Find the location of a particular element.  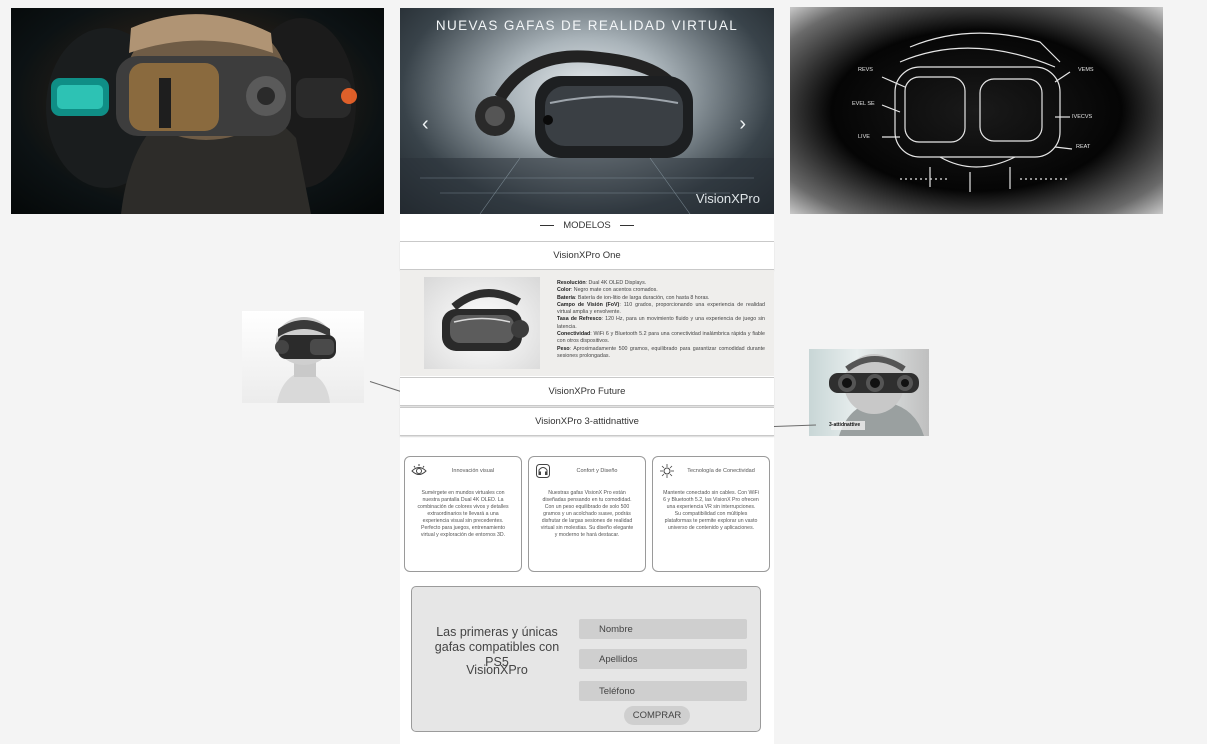

accordion-model-3: VisionXPro 3-attidnattive is located at coordinates (587, 421).